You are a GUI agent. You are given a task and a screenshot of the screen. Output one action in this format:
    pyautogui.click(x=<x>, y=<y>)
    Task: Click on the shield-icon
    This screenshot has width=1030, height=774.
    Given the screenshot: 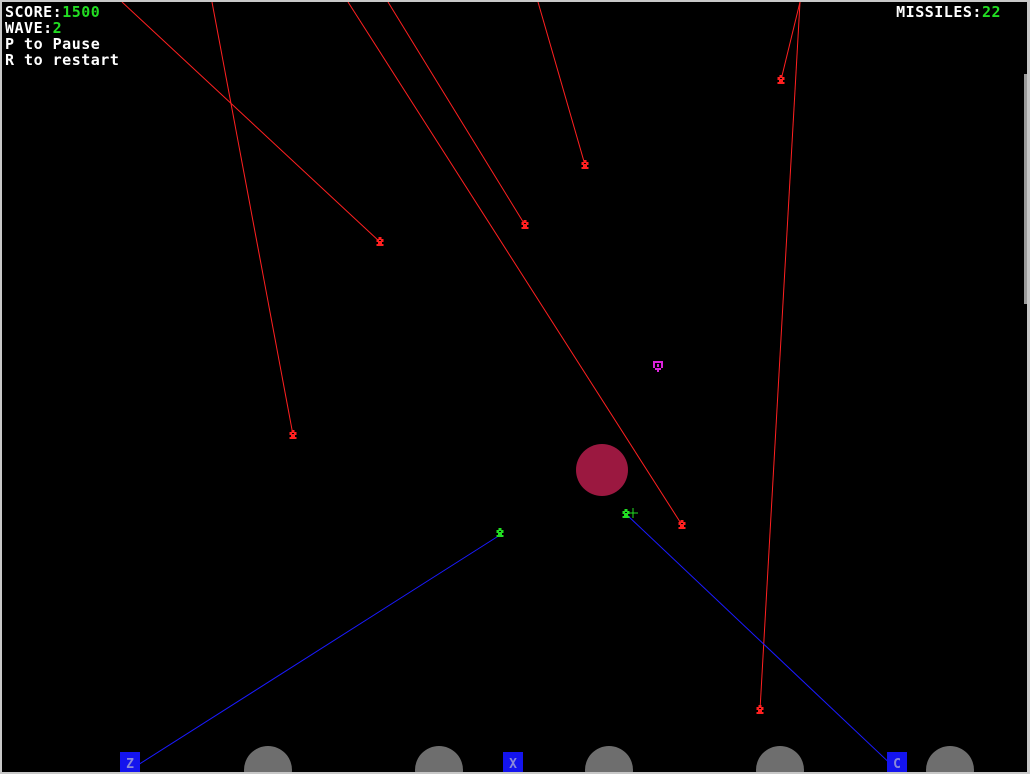 What is the action you would take?
    pyautogui.click(x=658, y=366)
    